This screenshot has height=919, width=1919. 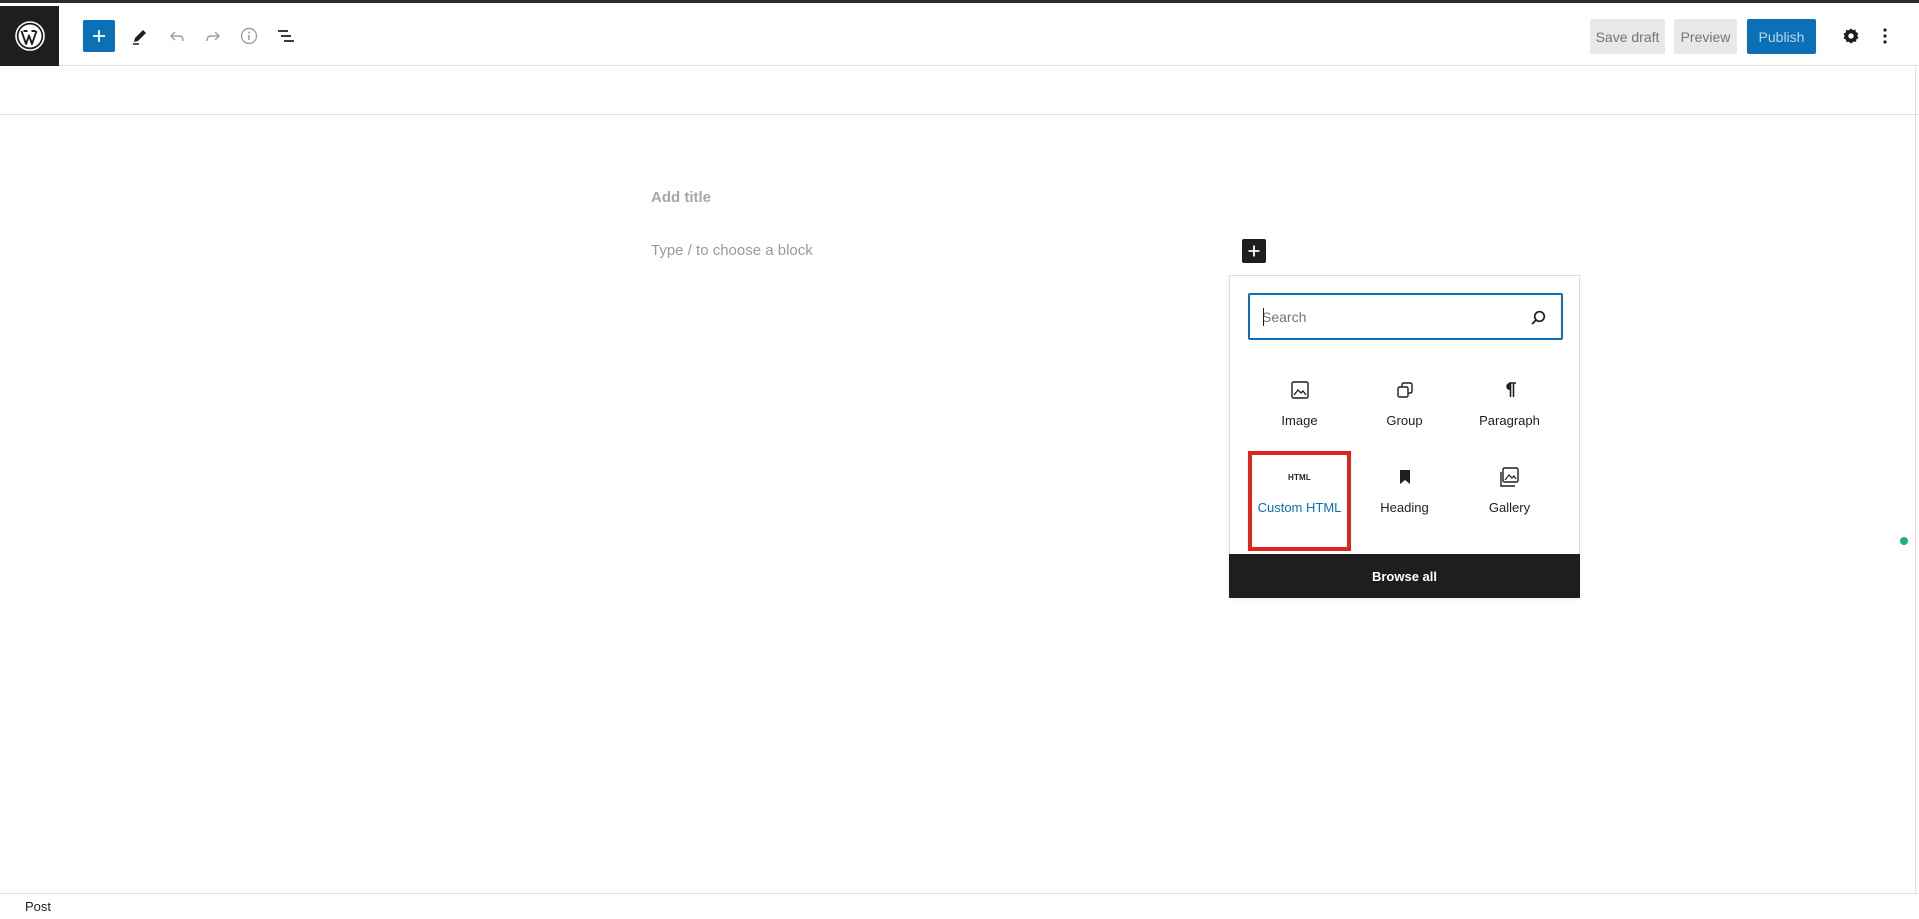 I want to click on save-draft-button: Save draft, so click(x=1627, y=36).